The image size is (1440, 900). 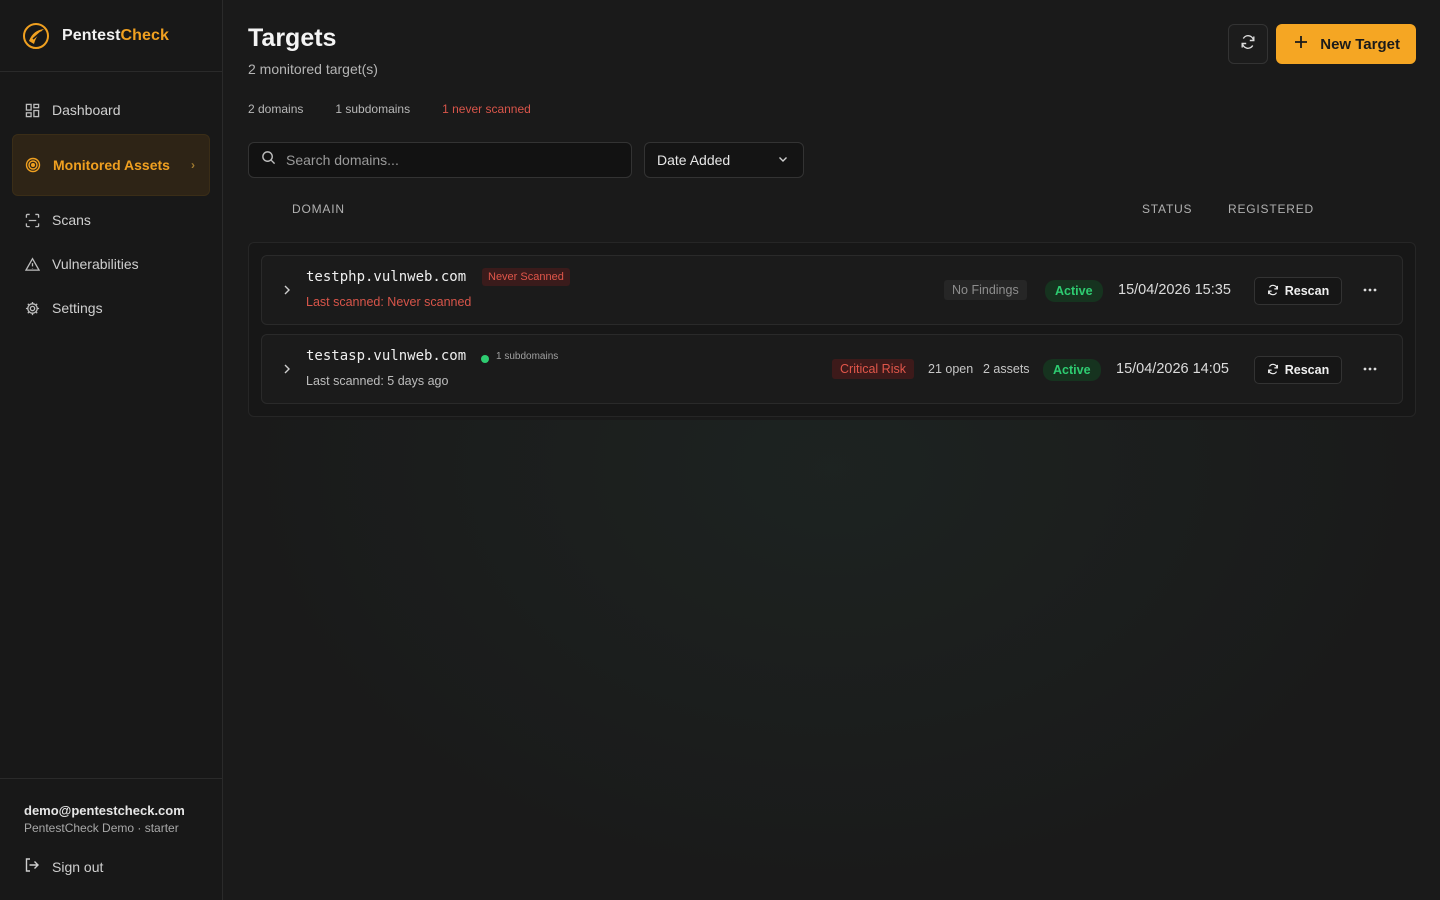 I want to click on search-icon, so click(x=268, y=160).